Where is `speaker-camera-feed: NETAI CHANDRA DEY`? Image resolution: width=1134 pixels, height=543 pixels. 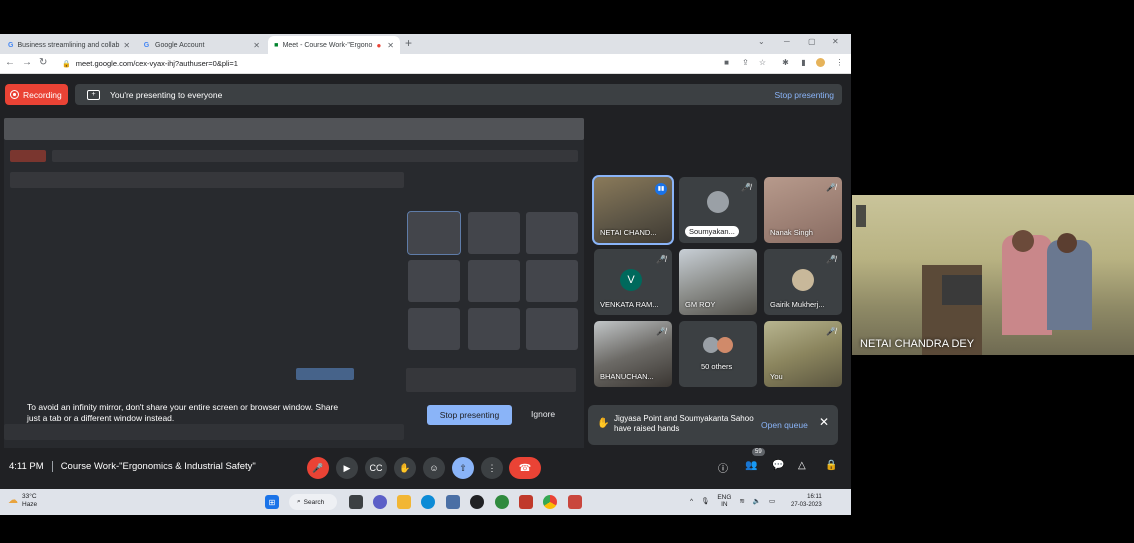
speaker-camera-feed: NETAI CHANDRA DEY is located at coordinates (993, 275).